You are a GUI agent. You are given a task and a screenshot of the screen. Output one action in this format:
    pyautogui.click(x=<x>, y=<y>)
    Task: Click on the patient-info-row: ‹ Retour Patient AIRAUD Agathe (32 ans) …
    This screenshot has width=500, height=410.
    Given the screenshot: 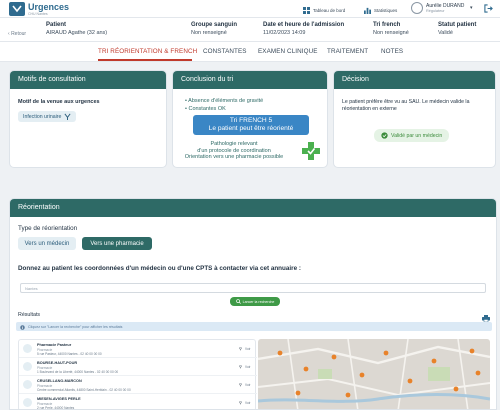 What is the action you would take?
    pyautogui.click(x=250, y=30)
    